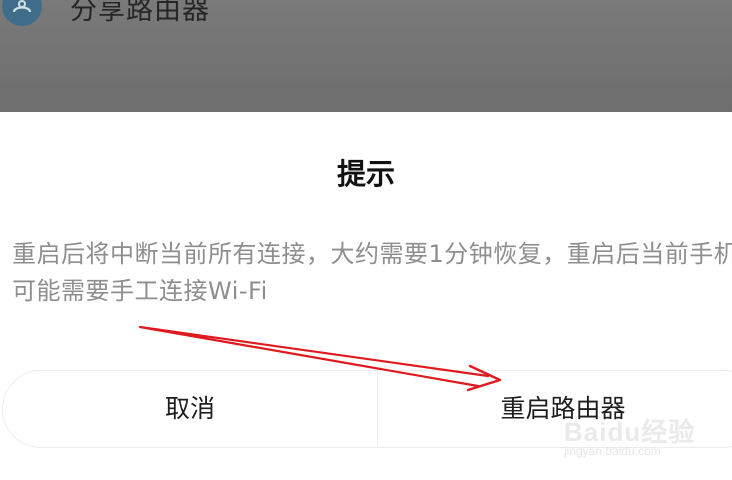 The height and width of the screenshot is (480, 732). Describe the element at coordinates (612, 451) in the screenshot. I see `watermark-url: jingyan.baidu.com` at that location.